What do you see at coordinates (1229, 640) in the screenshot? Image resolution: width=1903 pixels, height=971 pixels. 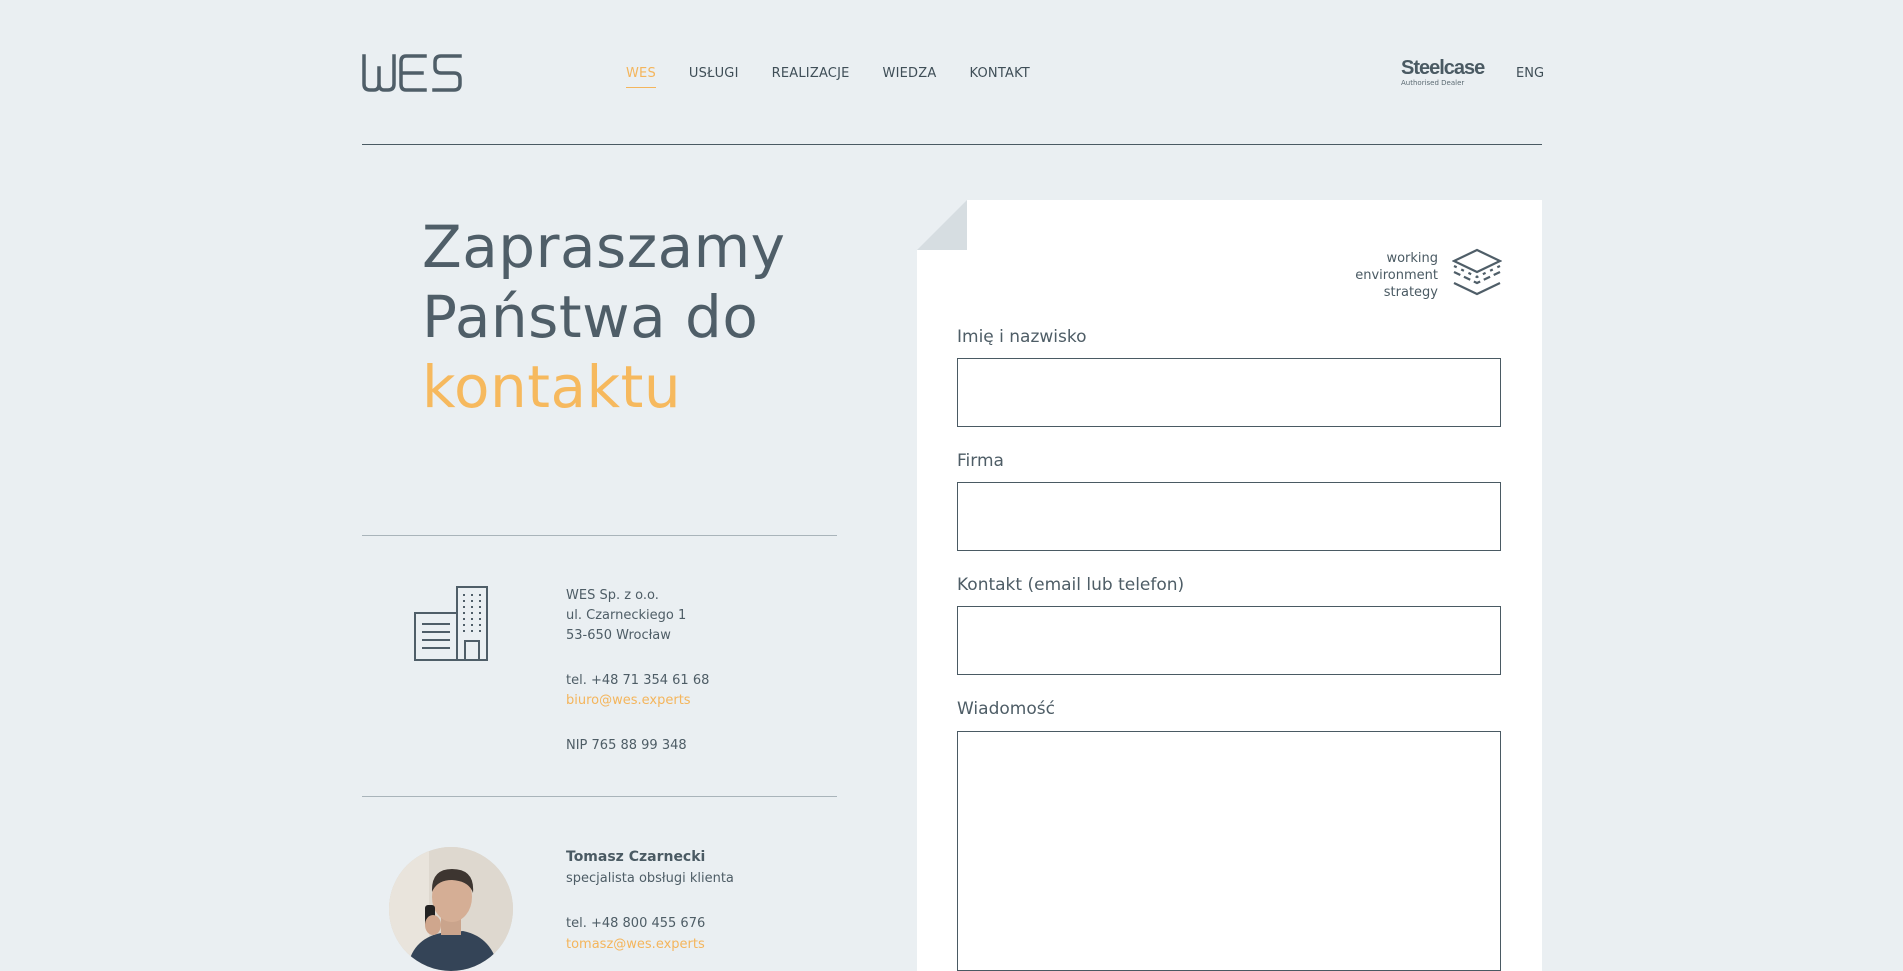 I see `contact-field` at bounding box center [1229, 640].